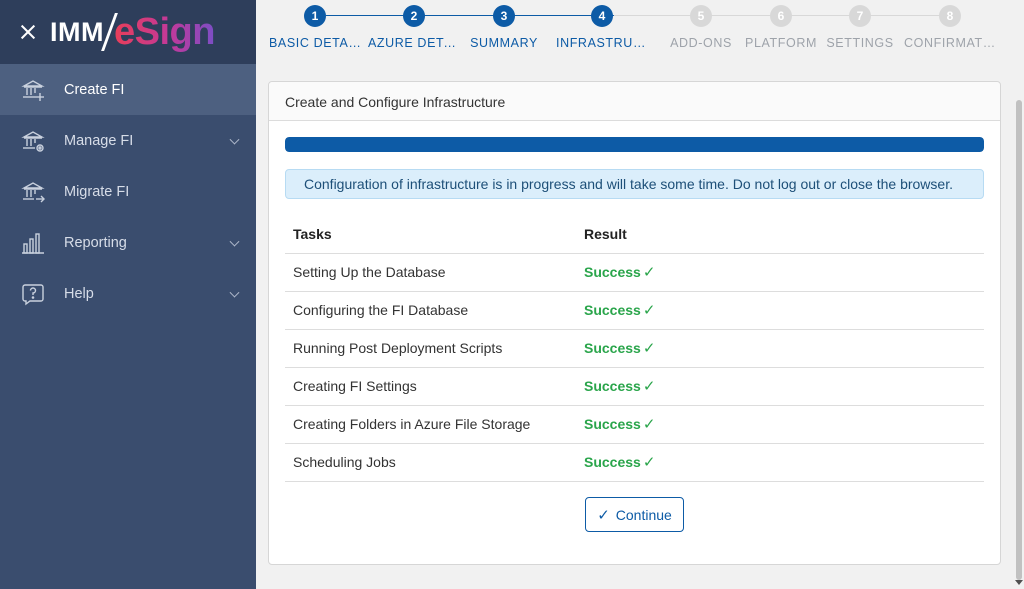 This screenshot has width=1024, height=589. I want to click on task-name: Running Post Deployment Scripts, so click(430, 348).